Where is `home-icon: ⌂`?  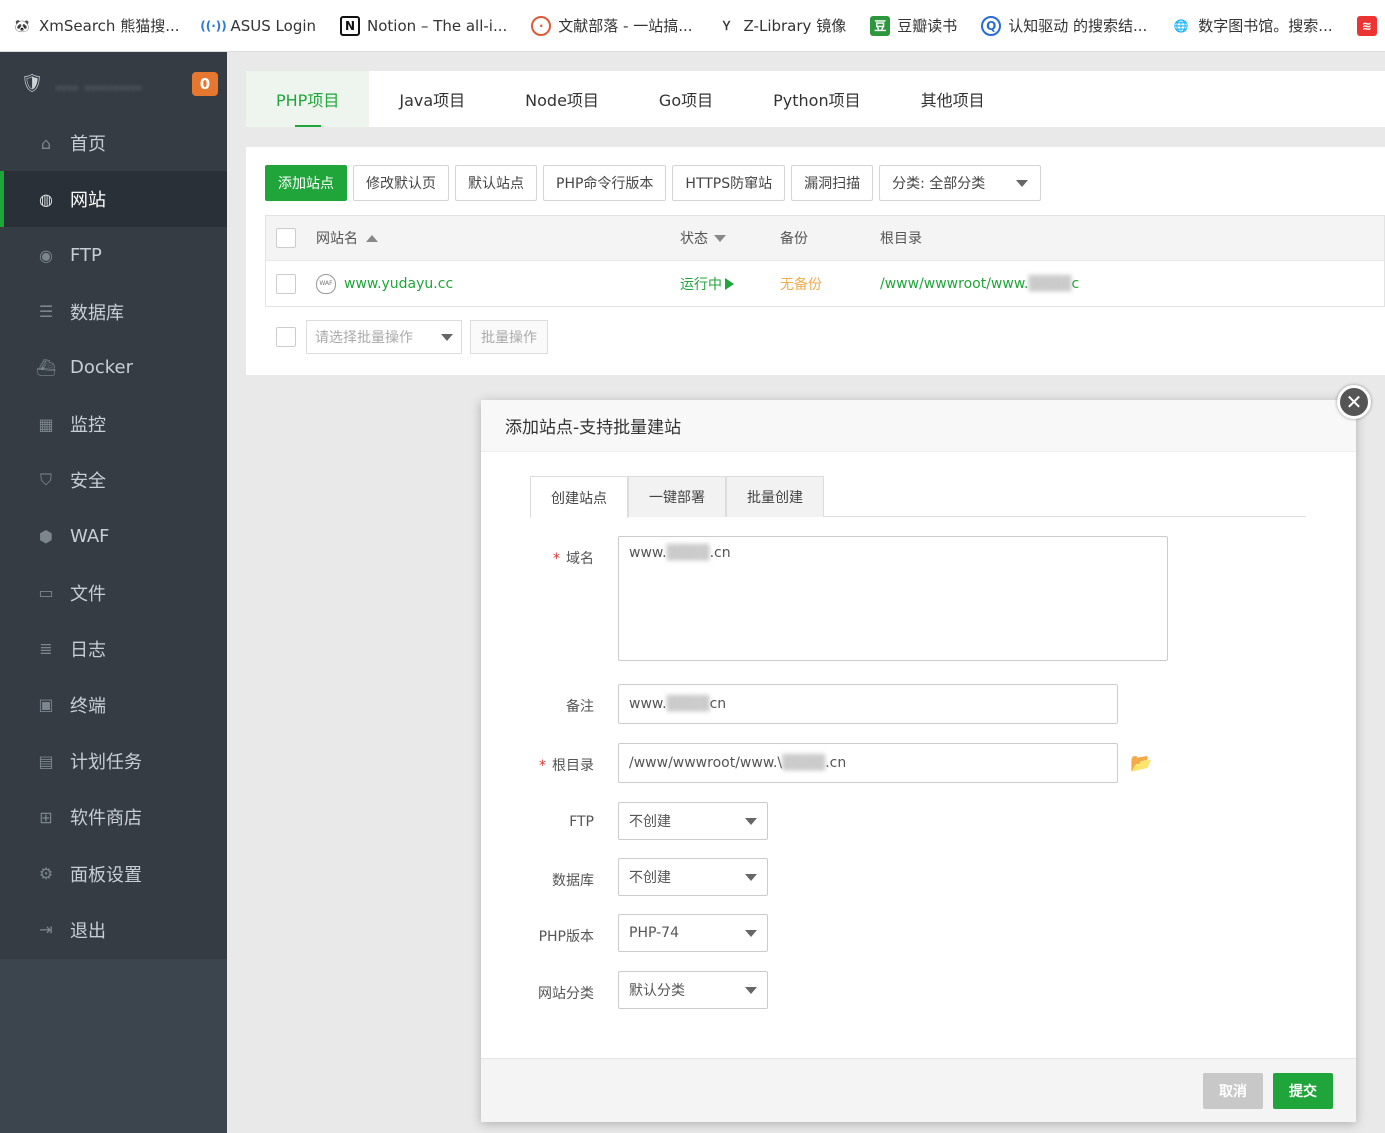 home-icon: ⌂ is located at coordinates (46, 143).